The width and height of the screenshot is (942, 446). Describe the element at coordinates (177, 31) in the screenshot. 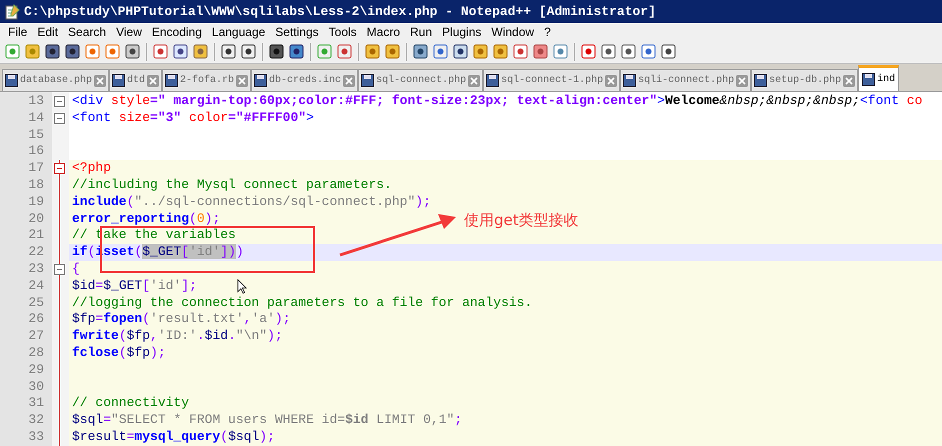

I see `menu-item: Encoding` at that location.